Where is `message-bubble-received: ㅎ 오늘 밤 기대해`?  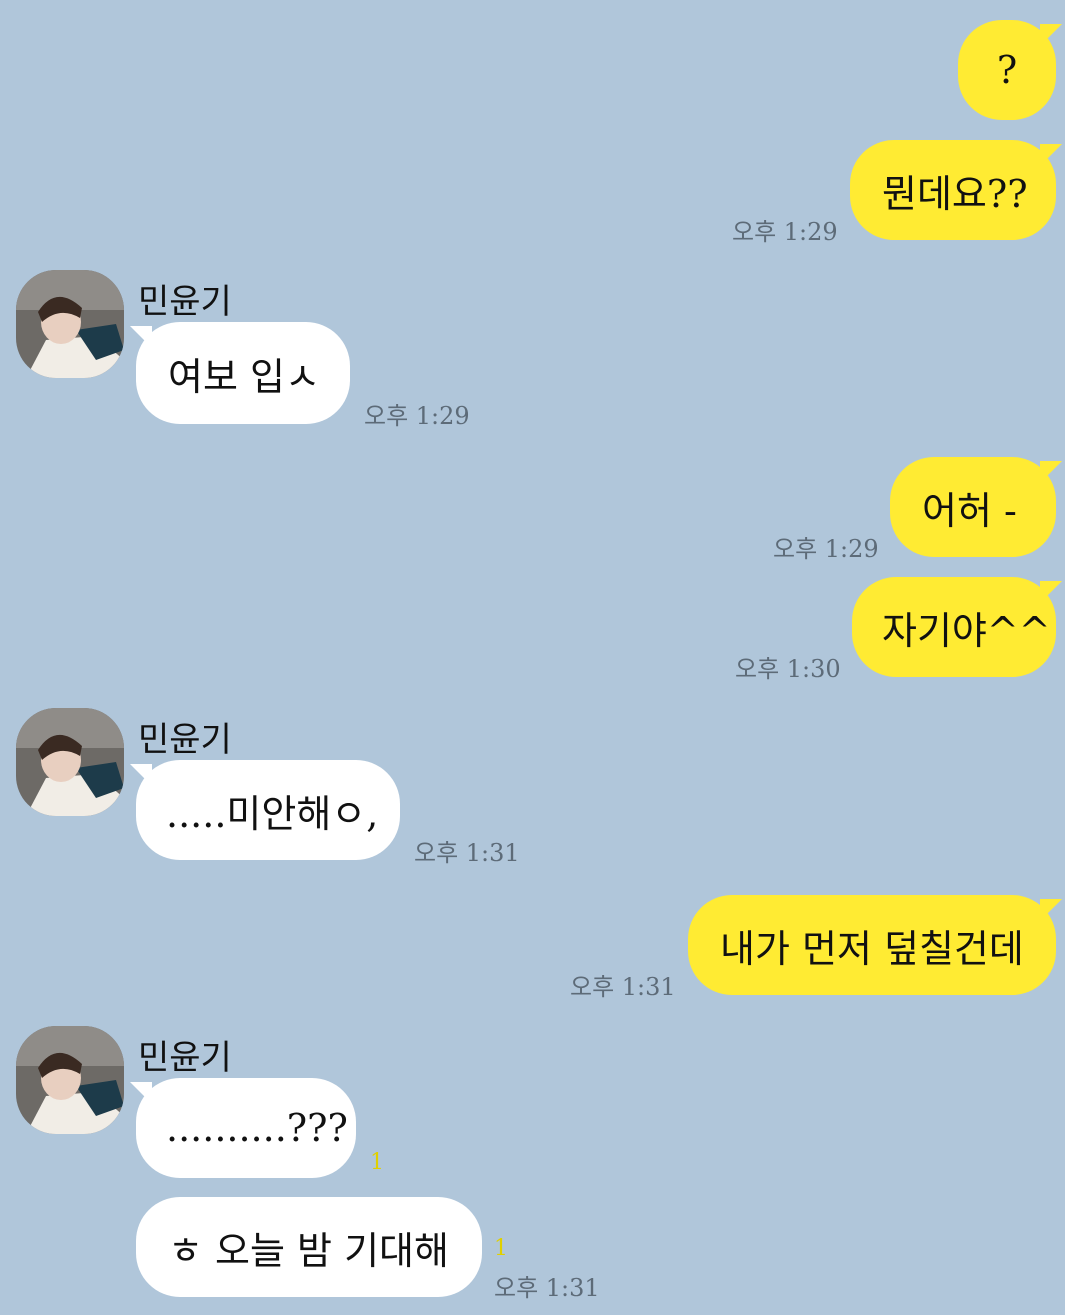 message-bubble-received: ㅎ 오늘 밤 기대해 is located at coordinates (309, 1247).